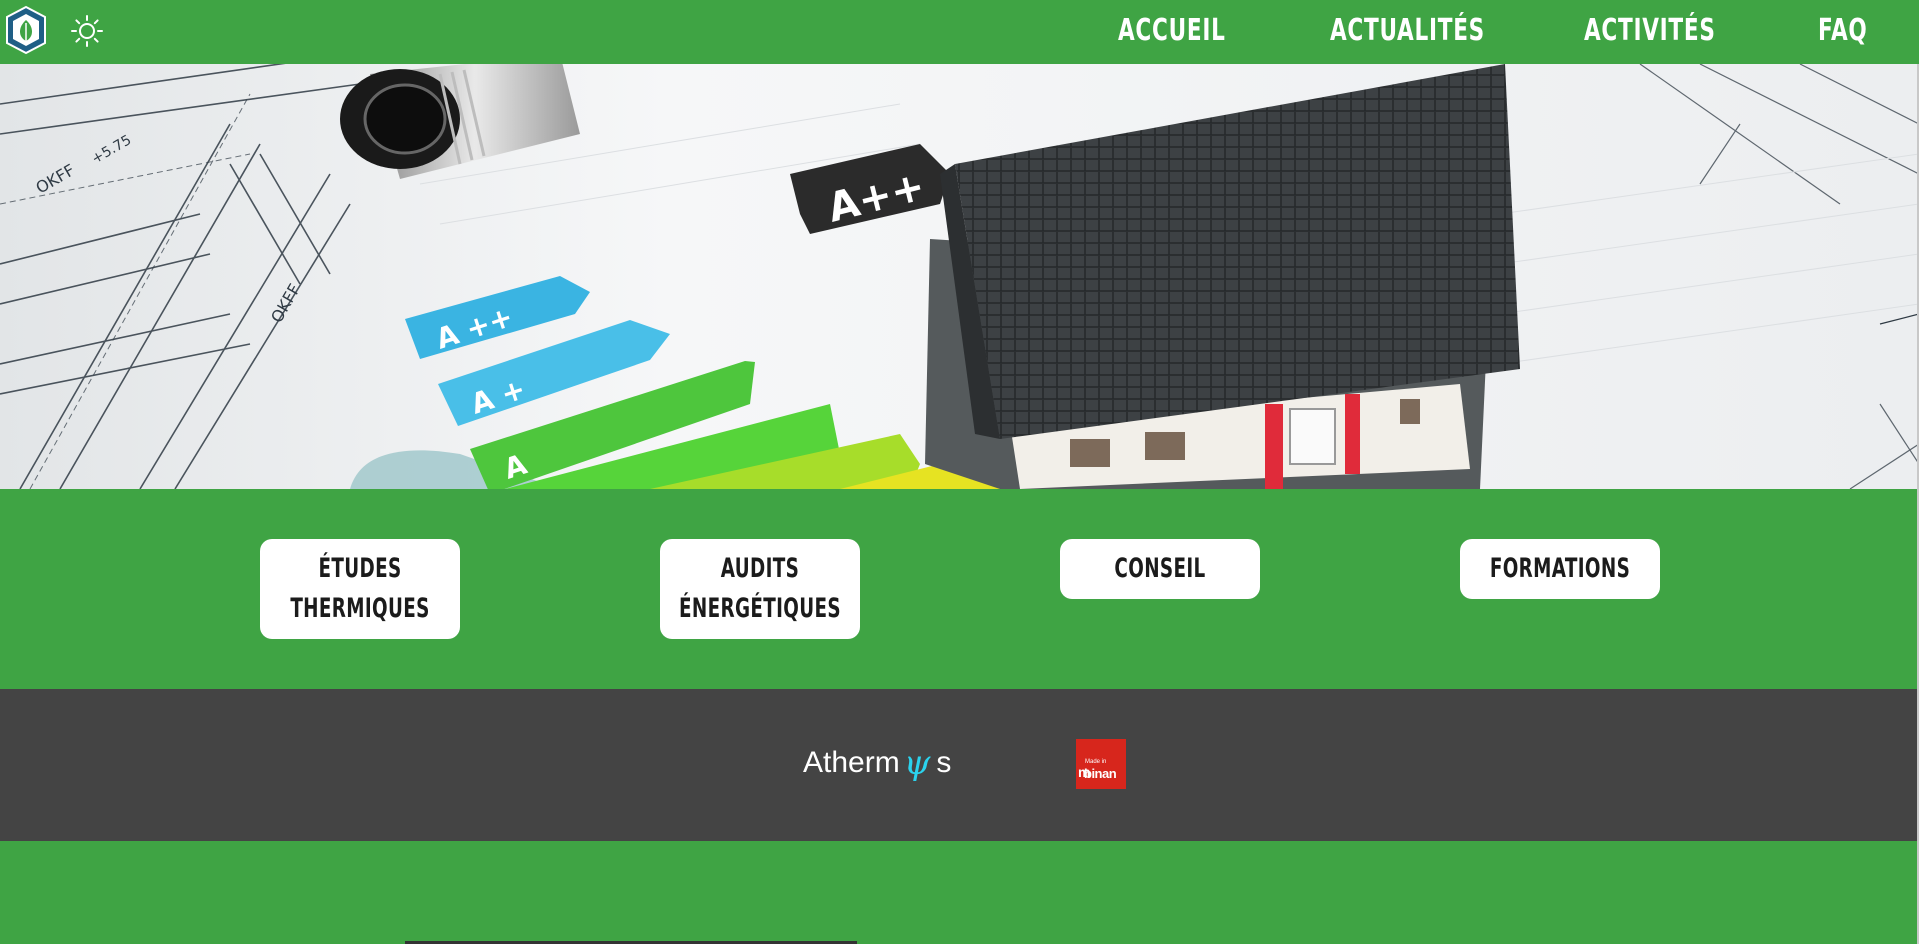  I want to click on sun-icon, so click(87, 31).